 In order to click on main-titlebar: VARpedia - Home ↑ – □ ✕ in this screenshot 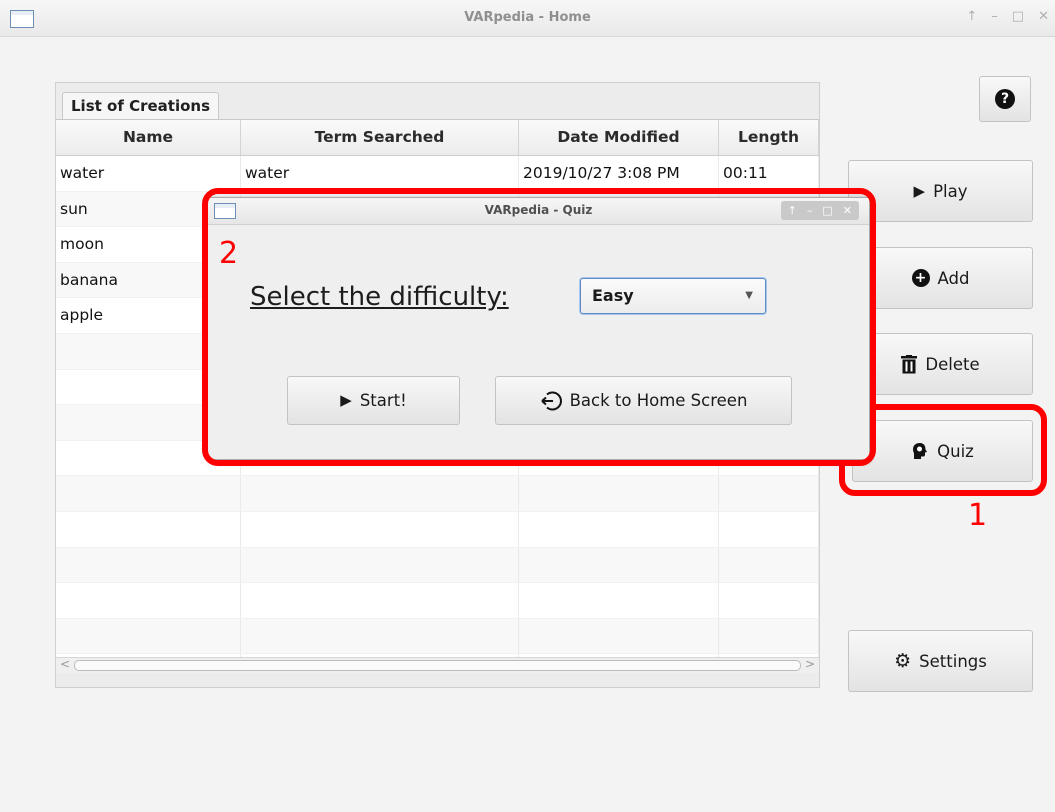, I will do `click(527, 18)`.